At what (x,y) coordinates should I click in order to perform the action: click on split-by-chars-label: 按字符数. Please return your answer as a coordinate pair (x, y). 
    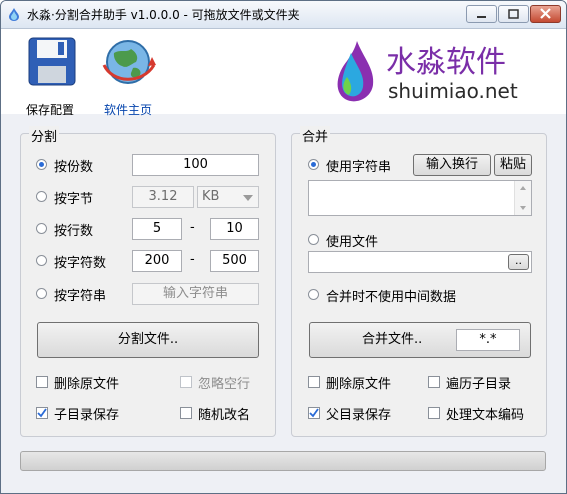
    Looking at the image, I should click on (80, 263).